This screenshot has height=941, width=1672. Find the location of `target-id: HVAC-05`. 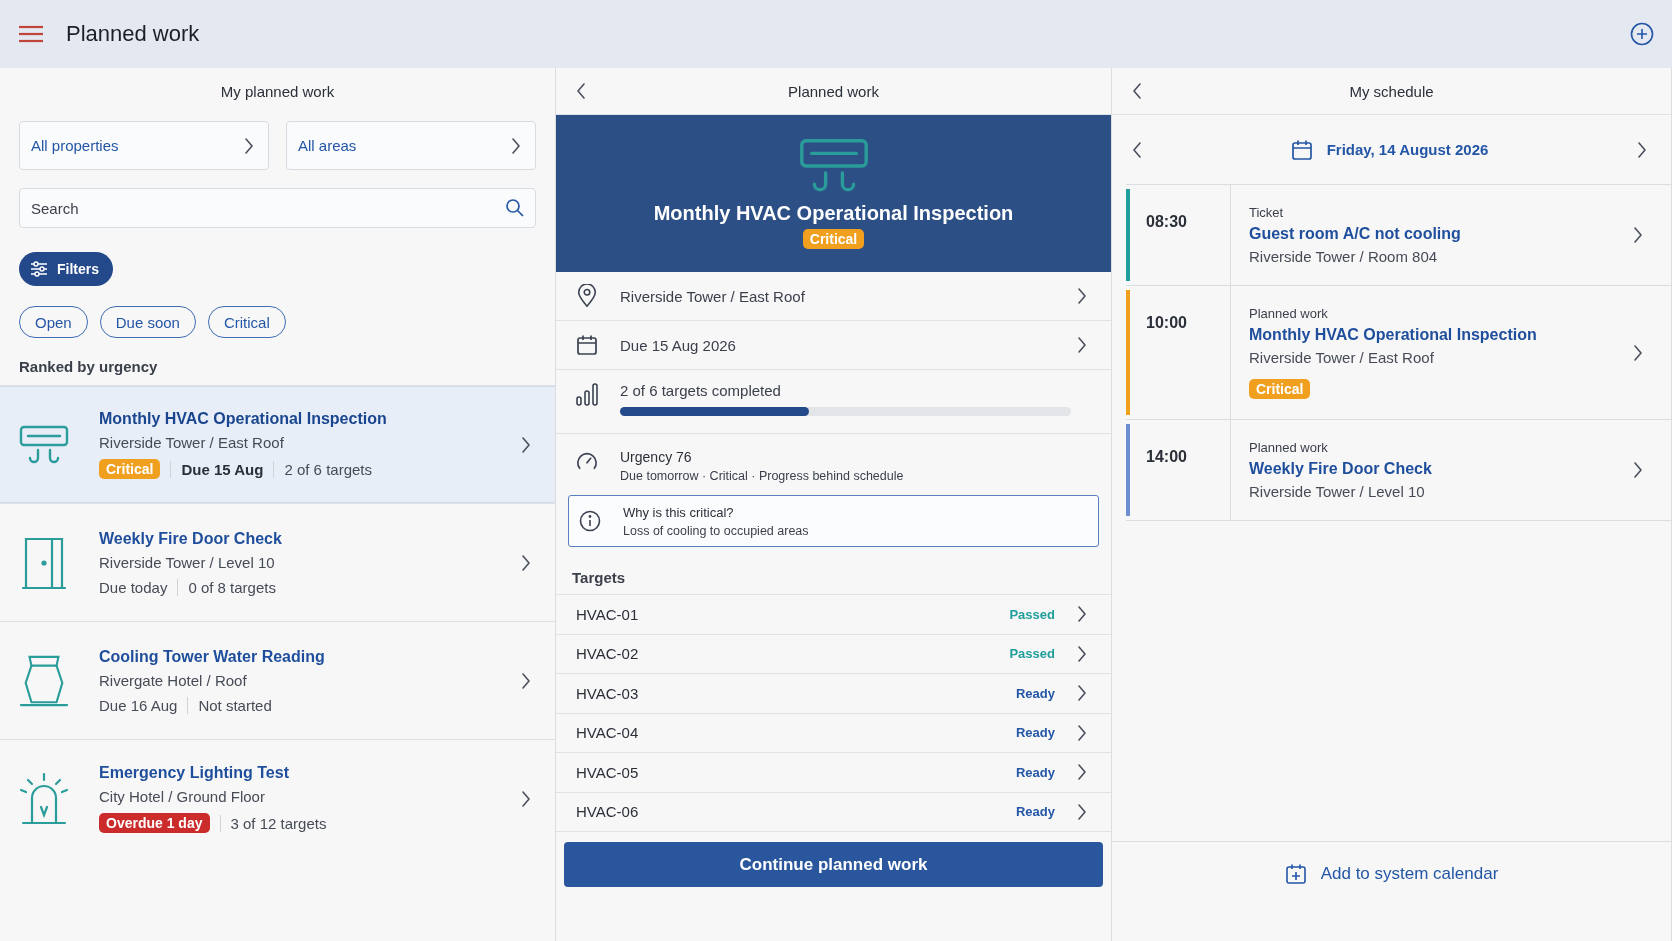

target-id: HVAC-05 is located at coordinates (608, 772).